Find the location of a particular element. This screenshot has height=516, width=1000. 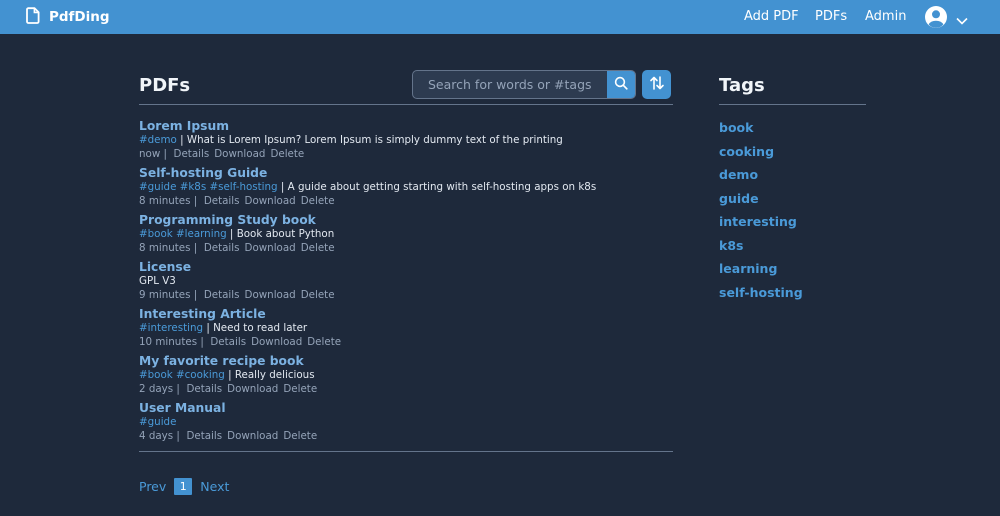

search-button is located at coordinates (621, 84).